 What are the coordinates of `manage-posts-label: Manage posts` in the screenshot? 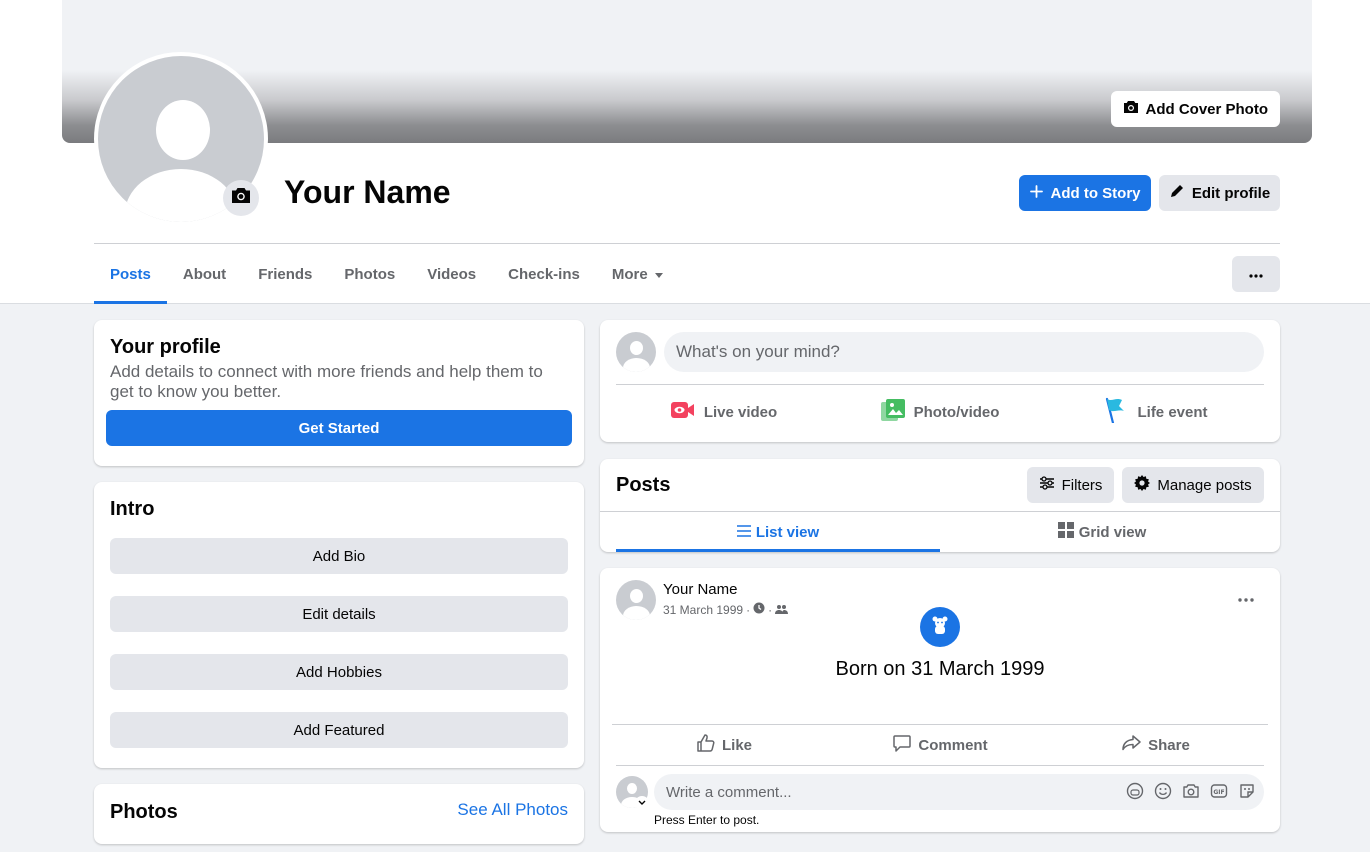 It's located at (1204, 485).